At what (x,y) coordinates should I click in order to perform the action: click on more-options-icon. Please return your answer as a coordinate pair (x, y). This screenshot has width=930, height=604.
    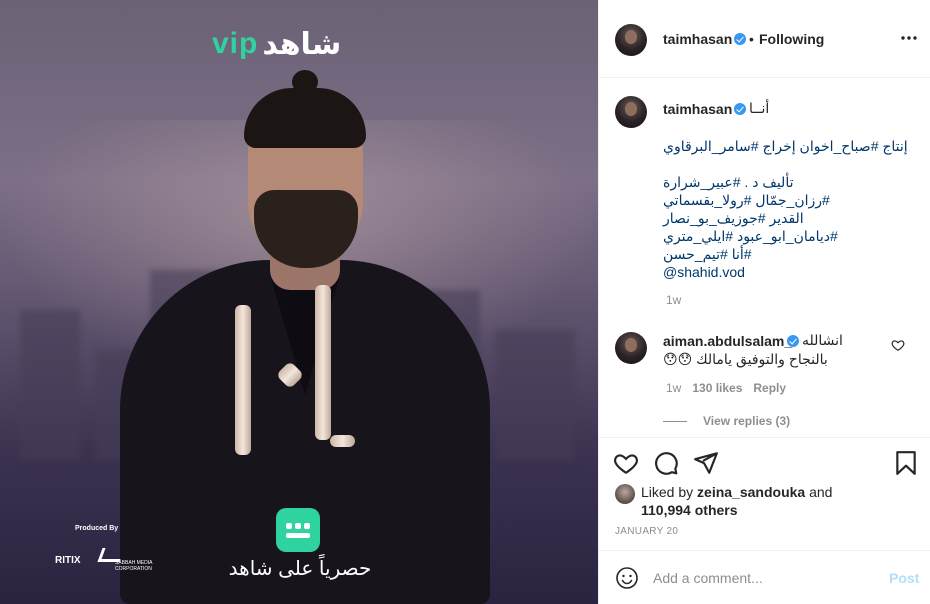
    Looking at the image, I should click on (909, 38).